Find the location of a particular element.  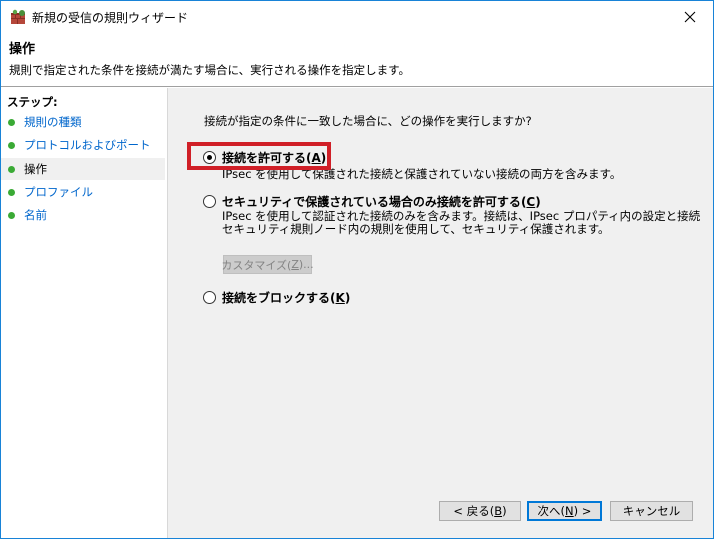

close-button is located at coordinates (690, 16).